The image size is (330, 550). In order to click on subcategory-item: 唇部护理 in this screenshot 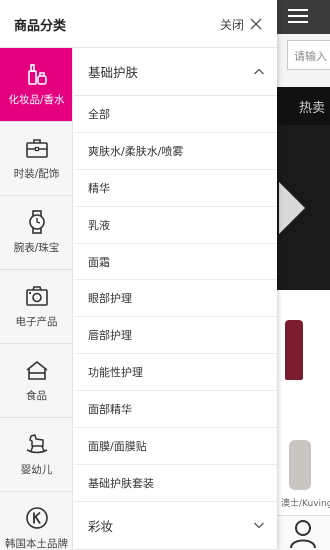, I will do `click(175, 336)`.